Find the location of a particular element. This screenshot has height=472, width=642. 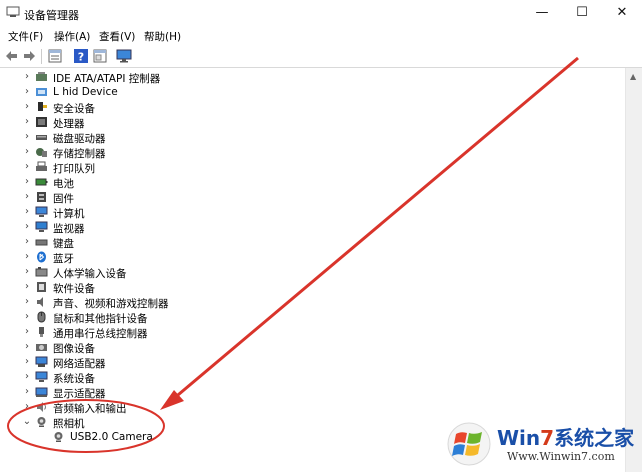

tree-item: › 鼠标和其他指针设备 is located at coordinates (300, 317).